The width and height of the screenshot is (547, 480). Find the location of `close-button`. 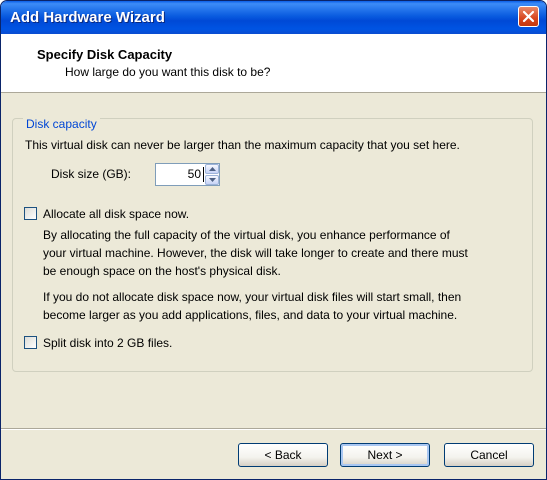

close-button is located at coordinates (528, 16).